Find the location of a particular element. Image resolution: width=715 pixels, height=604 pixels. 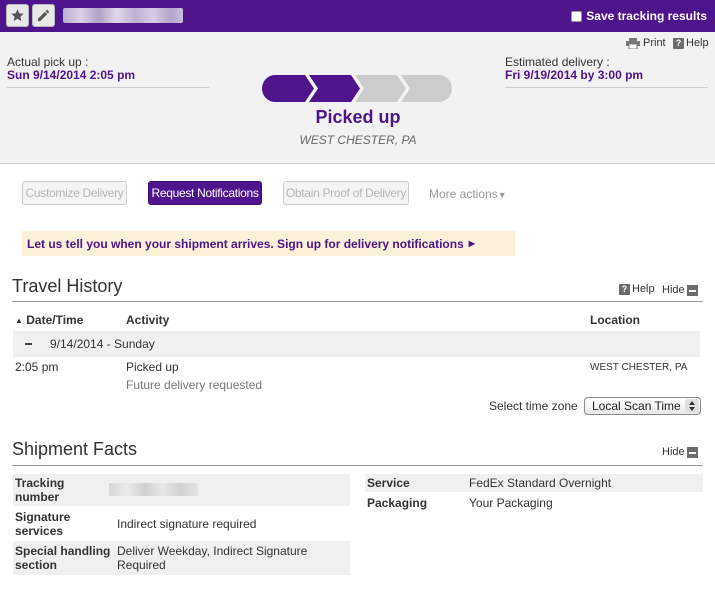

history-location: WEST CHESTER, PA is located at coordinates (639, 367).